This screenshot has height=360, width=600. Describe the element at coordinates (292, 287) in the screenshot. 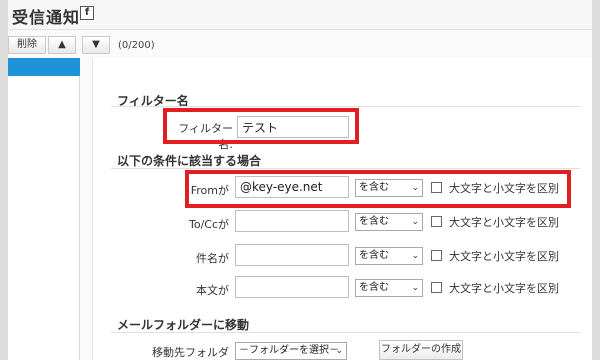

I see `condition-input-body` at that location.